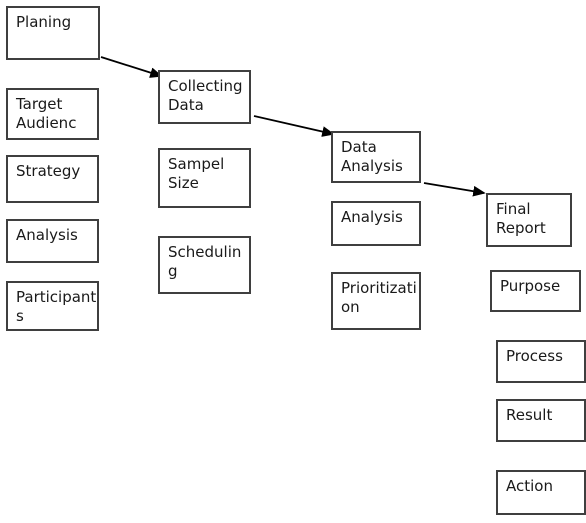 This screenshot has width=586, height=523. What do you see at coordinates (521, 219) in the screenshot?
I see `node-label: Final Report` at bounding box center [521, 219].